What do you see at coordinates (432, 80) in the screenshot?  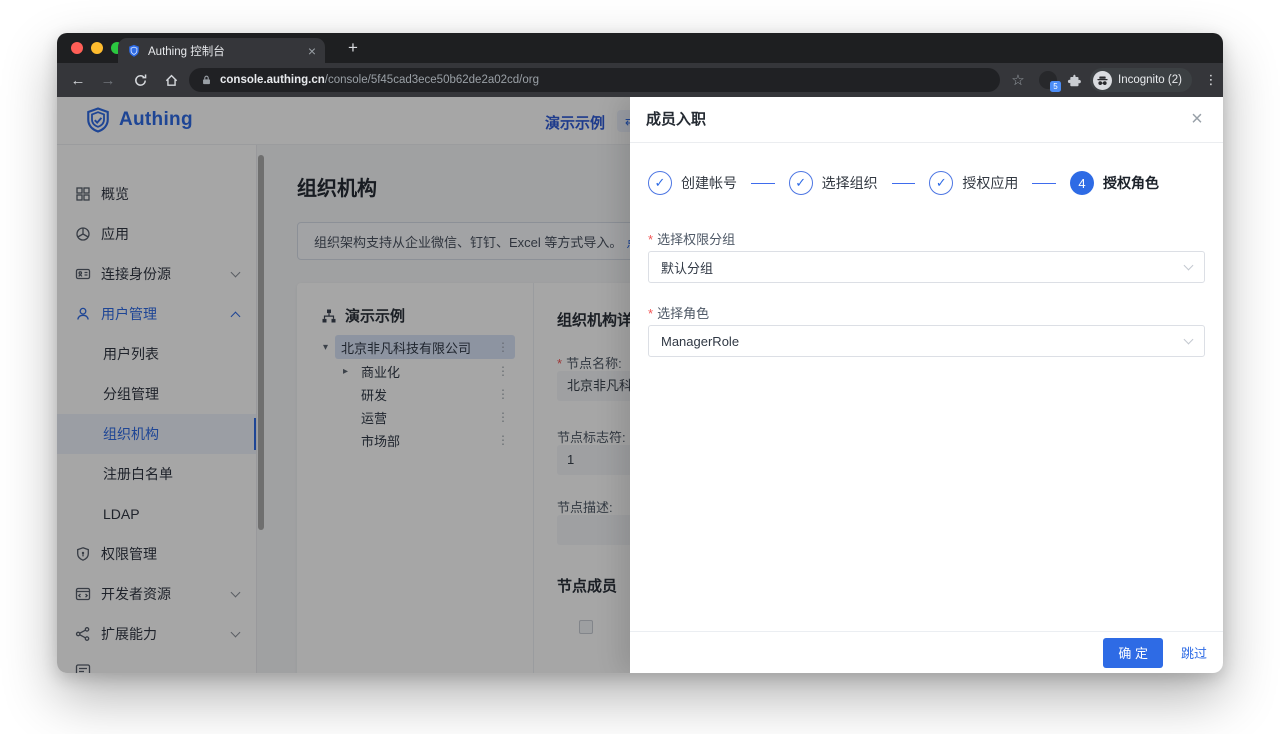 I see `url-path: /console/5f45cad3ece50b62de2a02cd/org` at bounding box center [432, 80].